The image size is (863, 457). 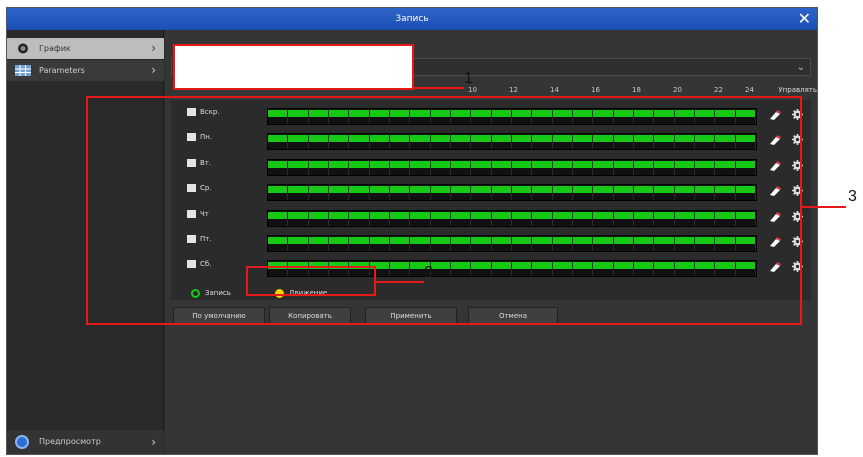 What do you see at coordinates (718, 90) in the screenshot?
I see `hour-label: 22` at bounding box center [718, 90].